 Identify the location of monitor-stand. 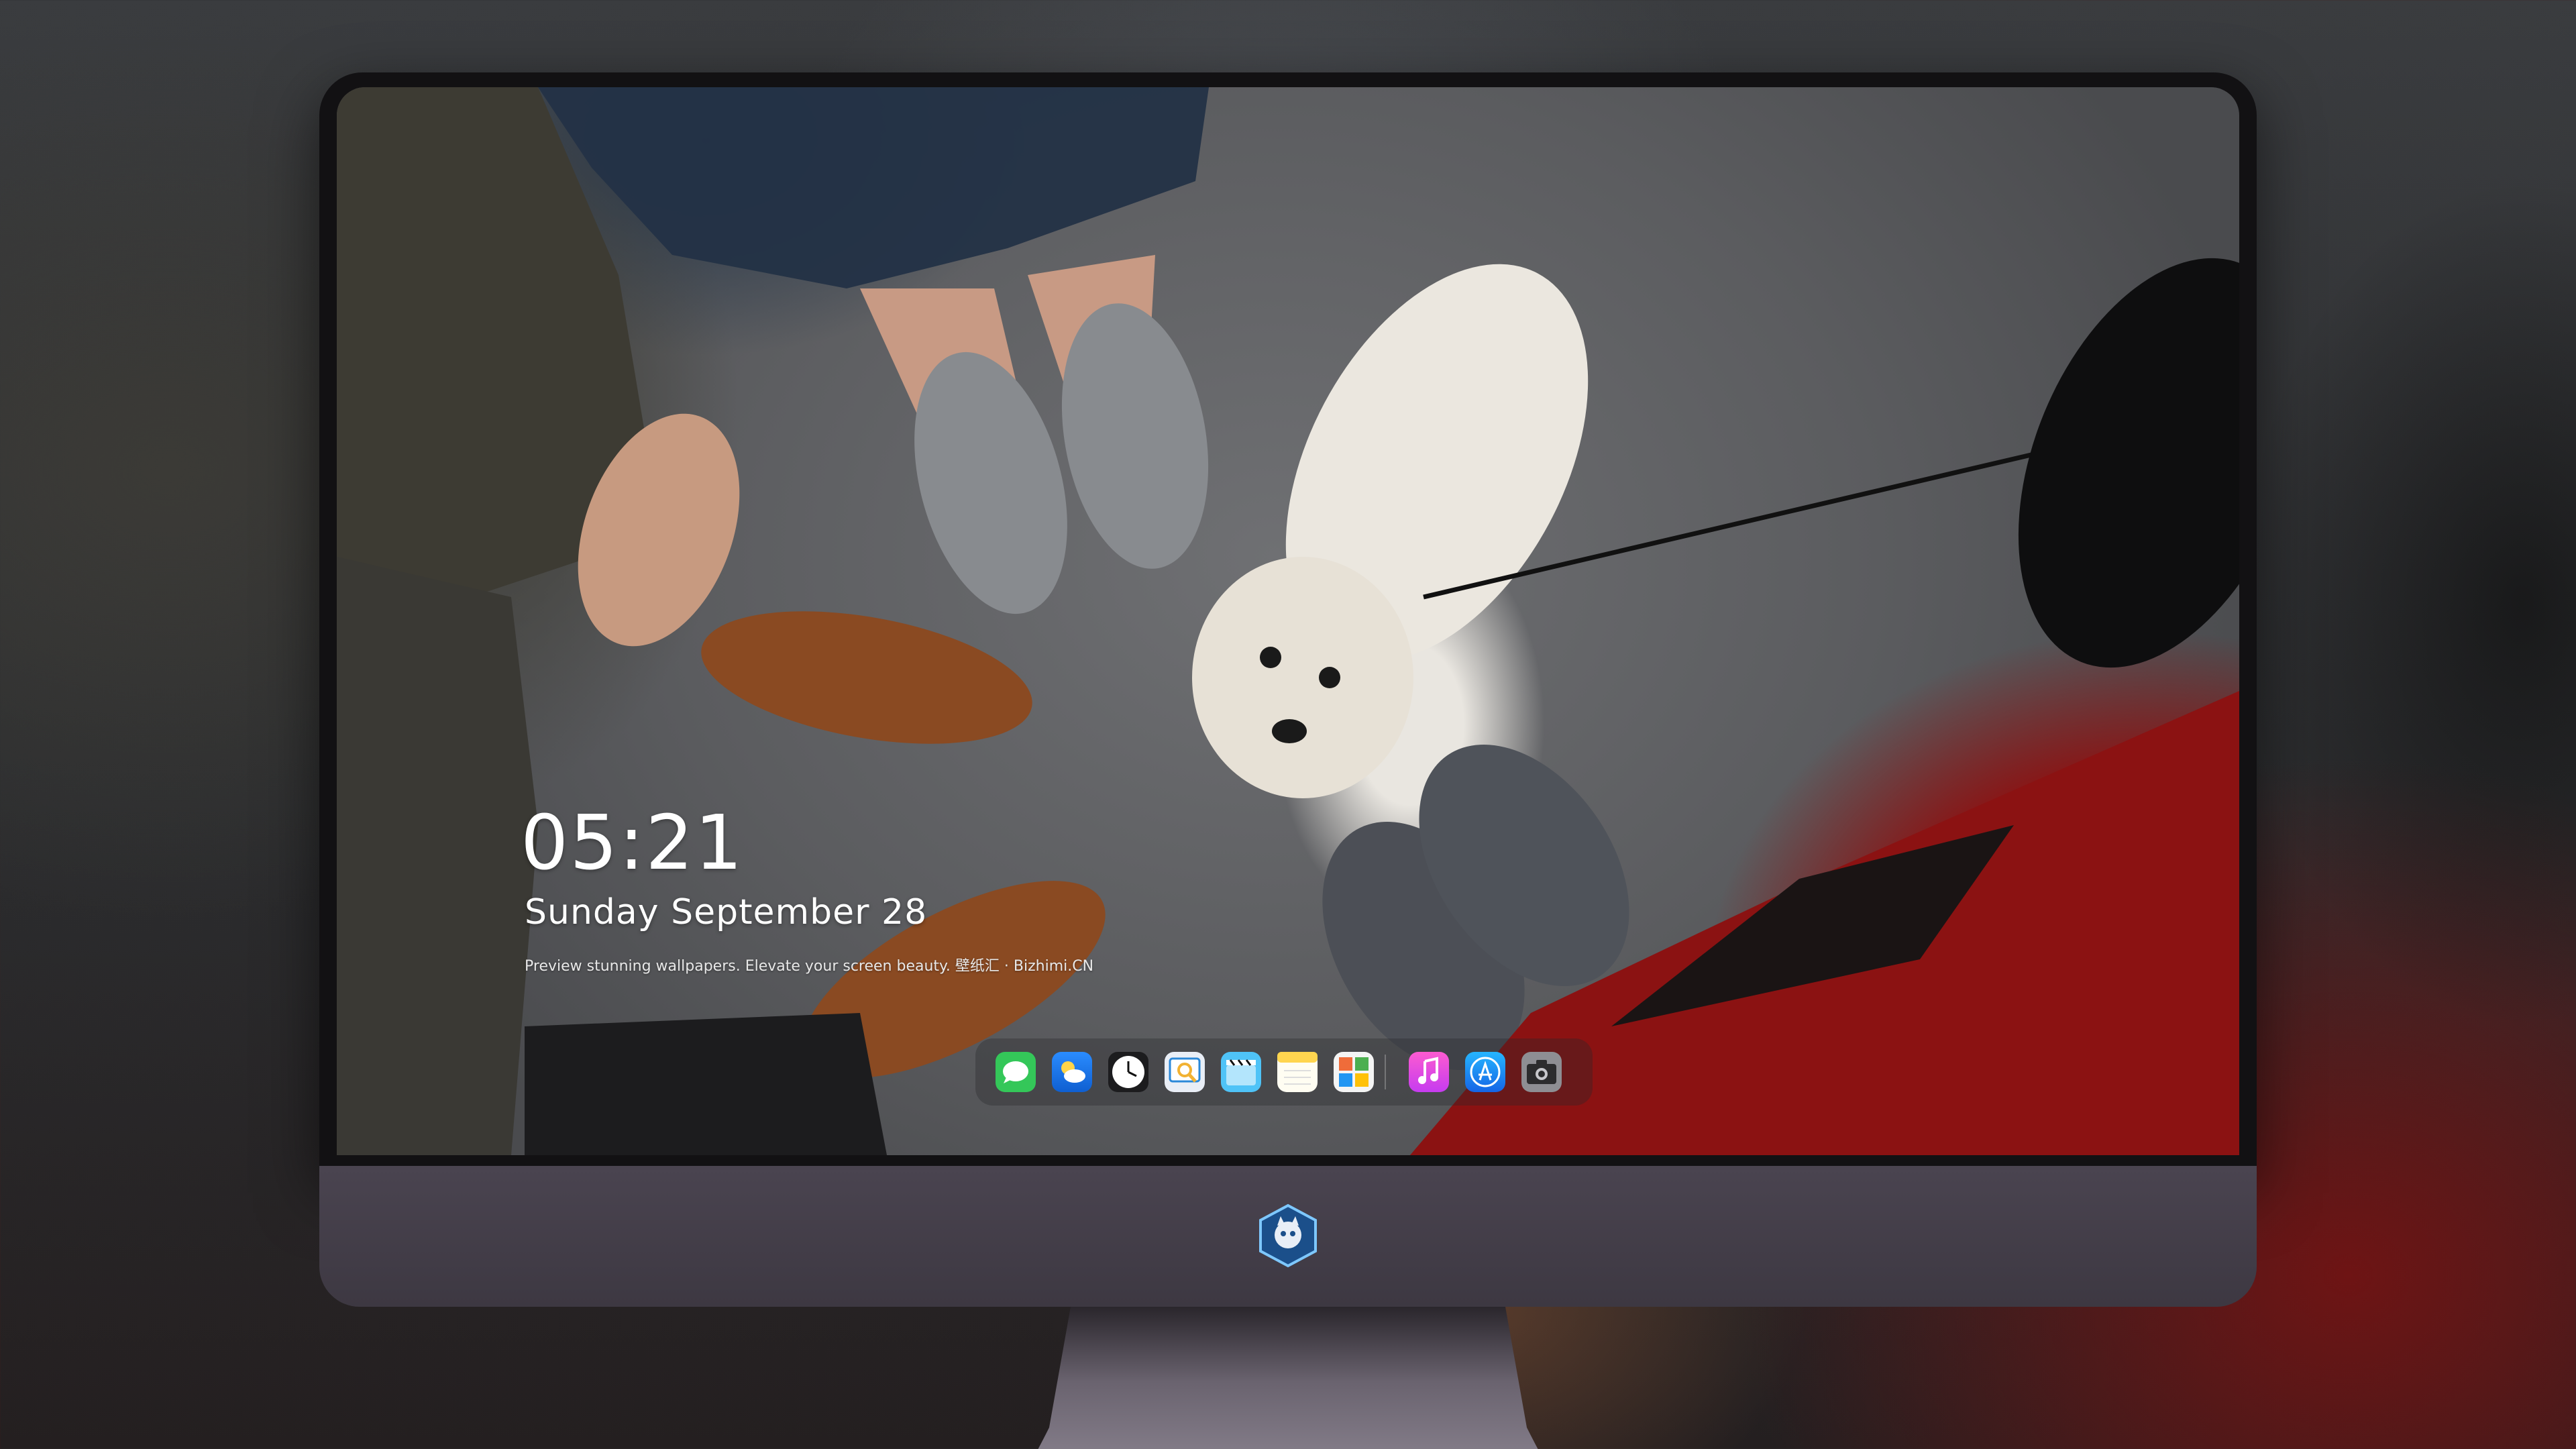
(1288, 1378).